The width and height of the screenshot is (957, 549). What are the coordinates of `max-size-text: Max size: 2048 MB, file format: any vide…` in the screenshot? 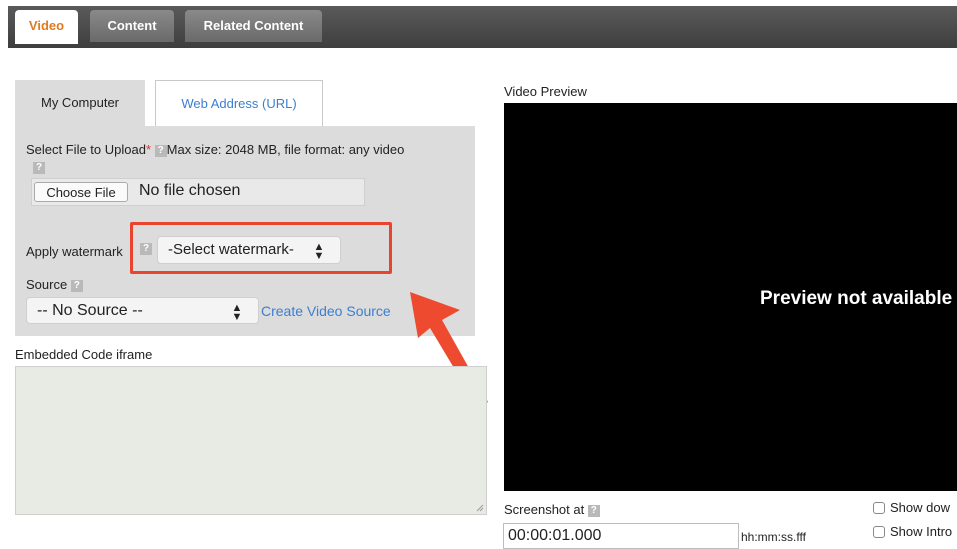 It's located at (285, 149).